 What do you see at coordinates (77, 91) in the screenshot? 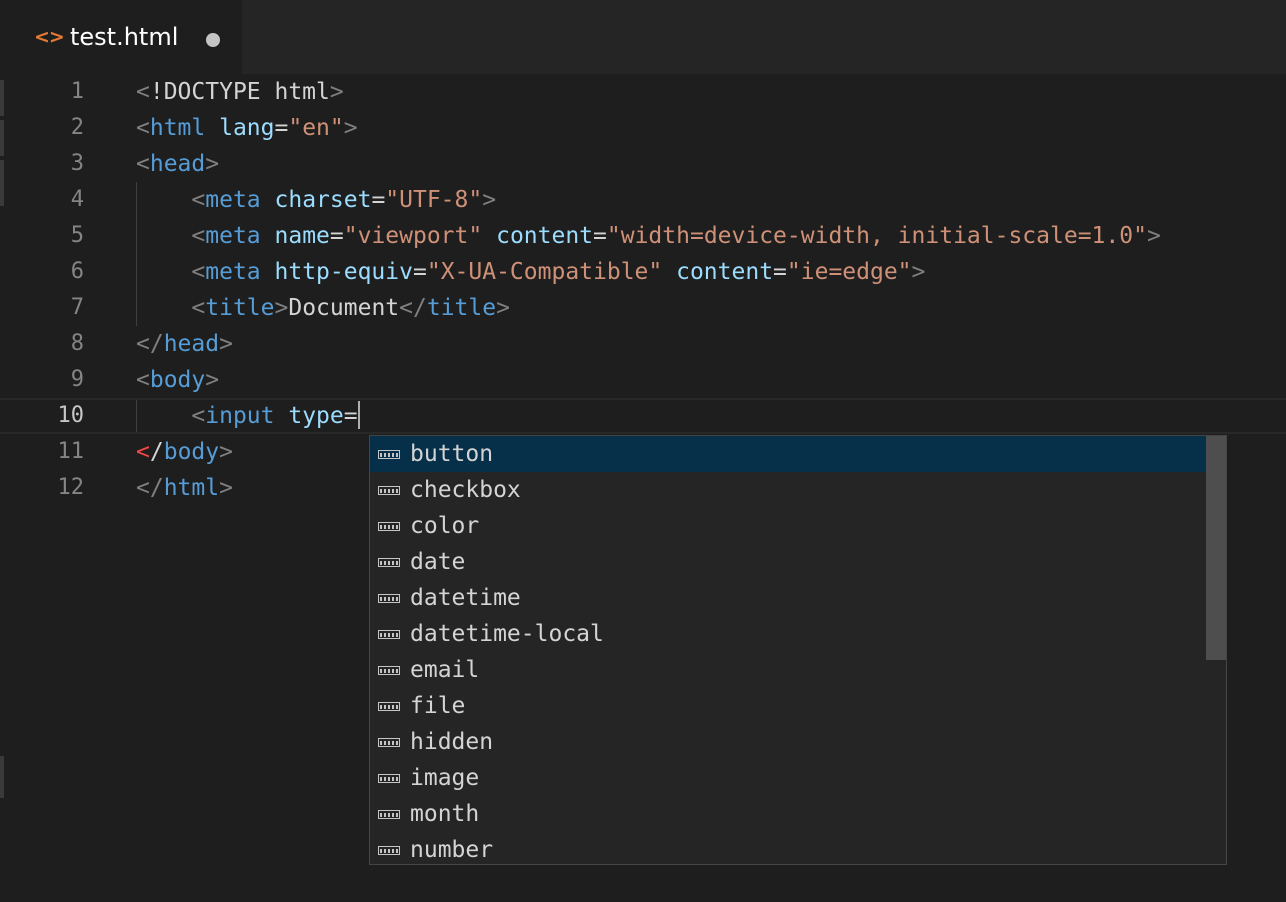
I see `line-number: 1` at bounding box center [77, 91].